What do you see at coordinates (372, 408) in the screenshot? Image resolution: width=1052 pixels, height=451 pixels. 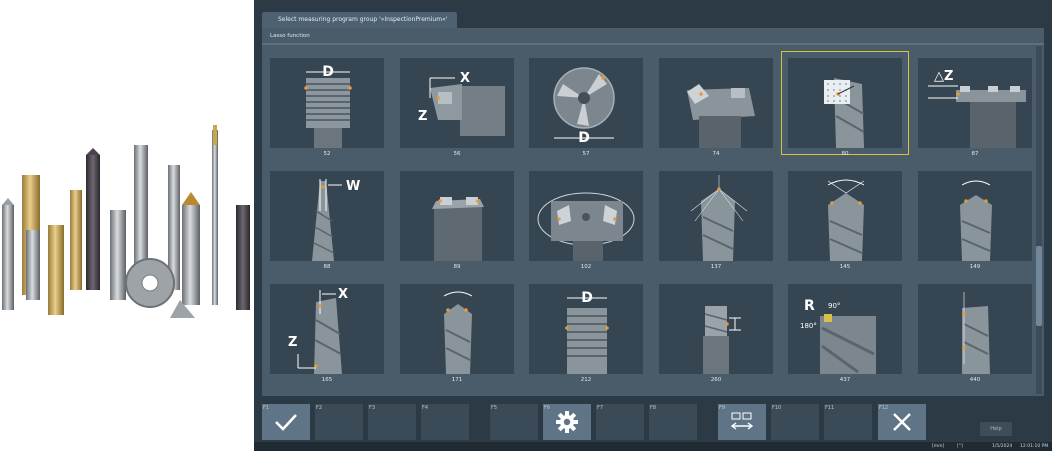 I see `fkey-label: F3` at bounding box center [372, 408].